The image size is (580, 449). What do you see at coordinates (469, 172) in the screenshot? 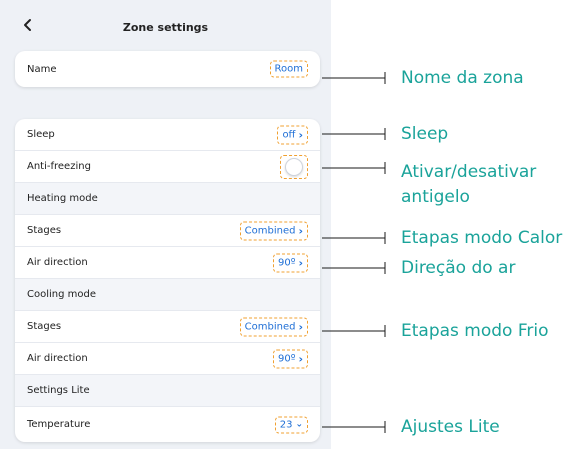
I see `annotation-antifreeze-1: Ativar/desativar` at bounding box center [469, 172].